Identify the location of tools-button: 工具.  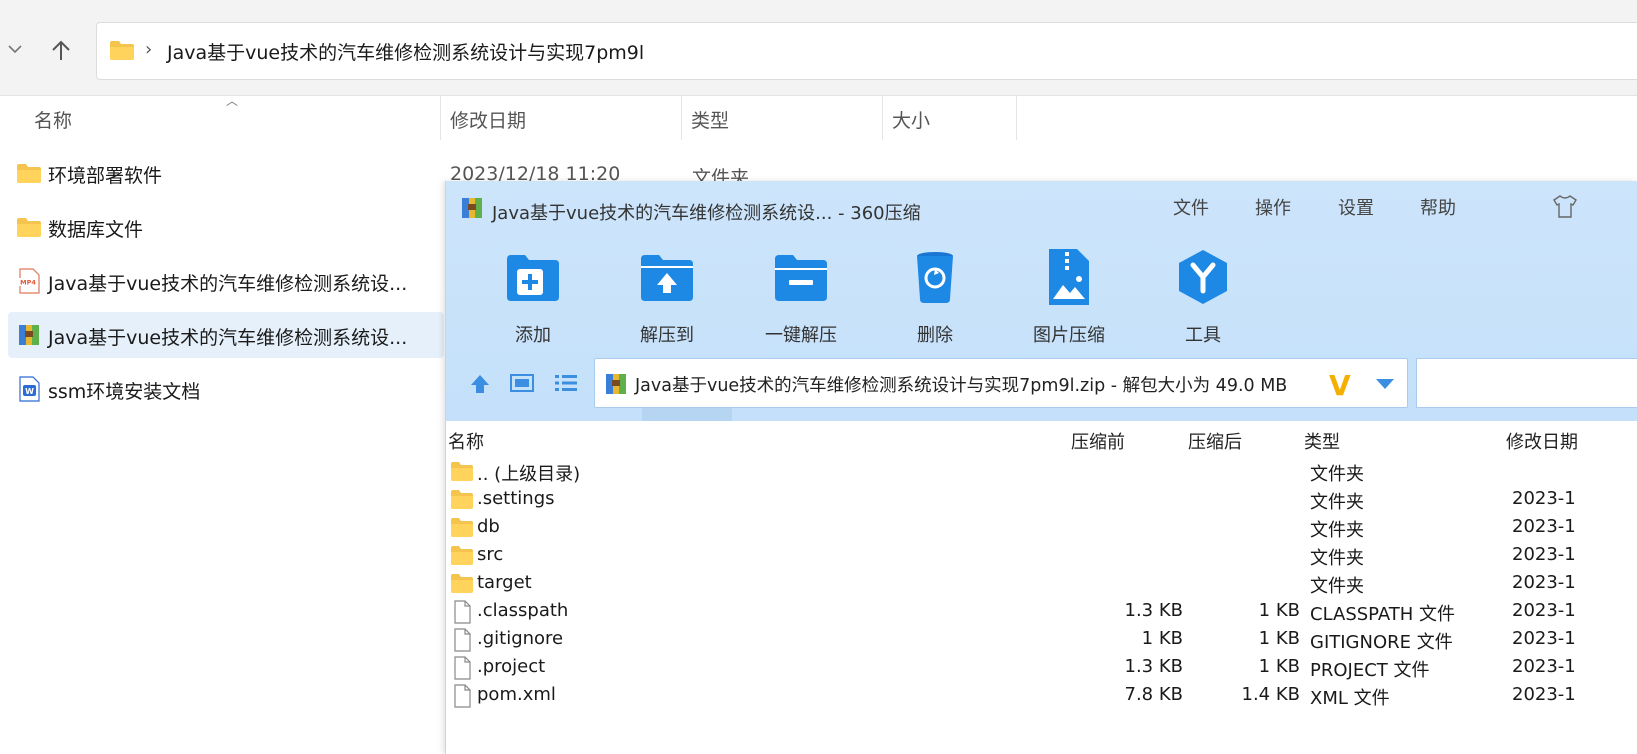
(1203, 297).